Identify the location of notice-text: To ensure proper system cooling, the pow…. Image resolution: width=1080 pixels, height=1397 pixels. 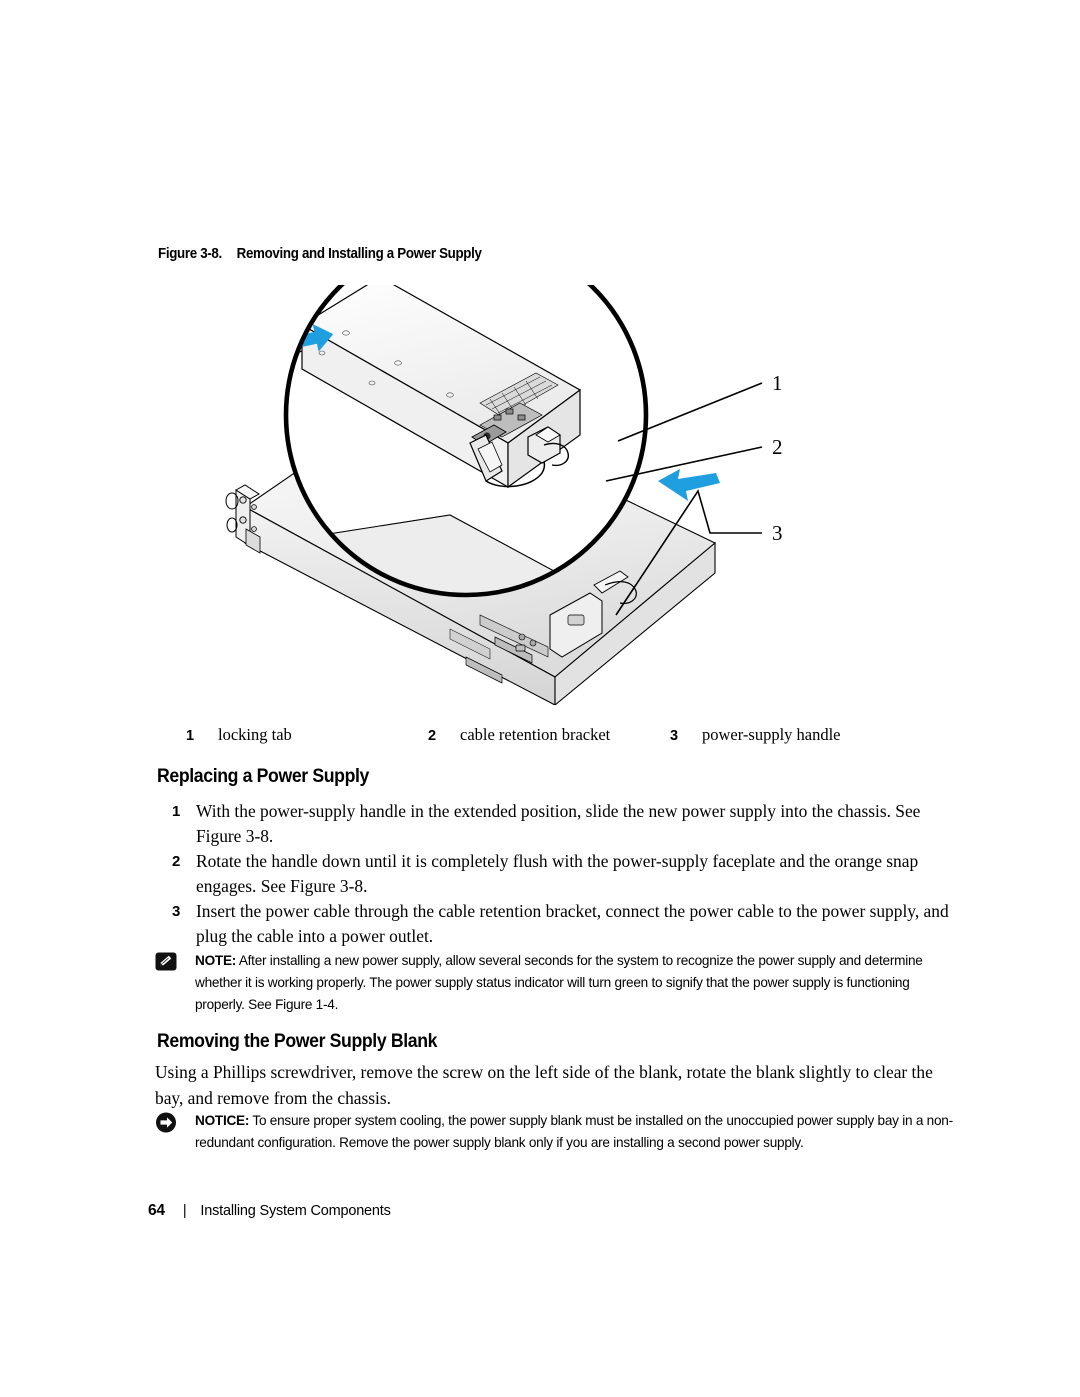
(574, 1131).